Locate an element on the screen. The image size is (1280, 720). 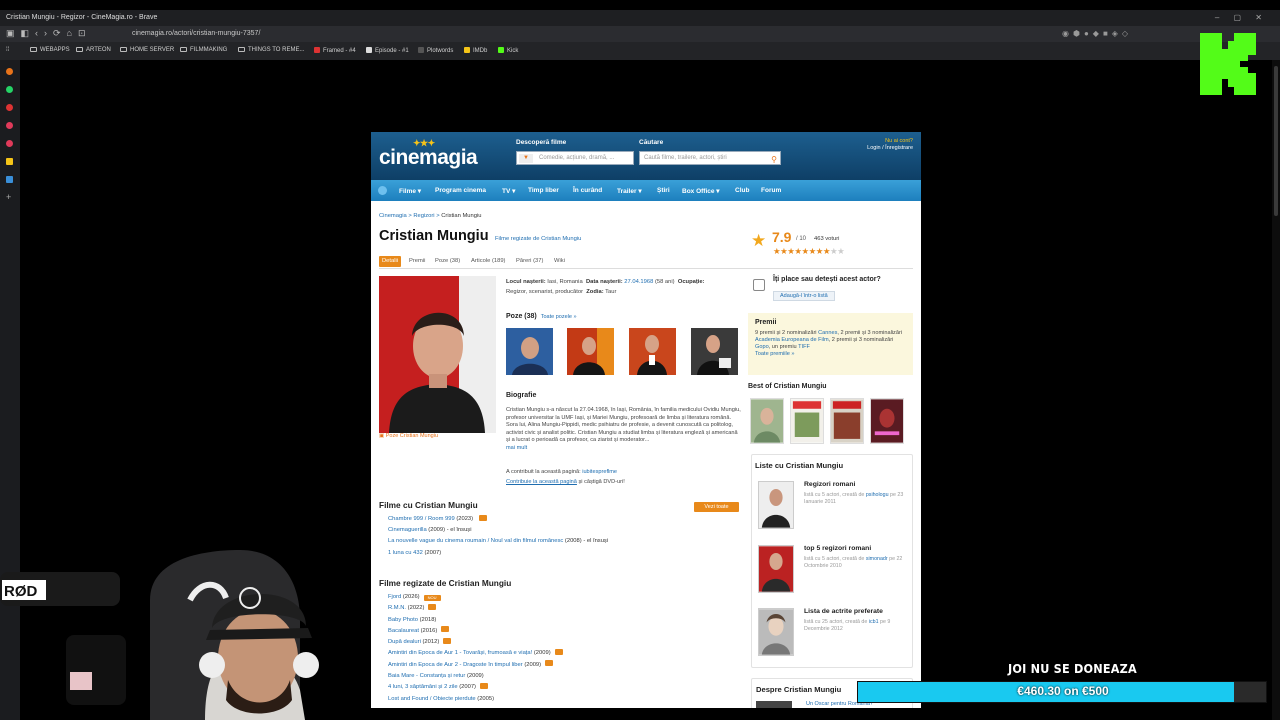
scroll-thumb is located at coordinates (1276, 141).